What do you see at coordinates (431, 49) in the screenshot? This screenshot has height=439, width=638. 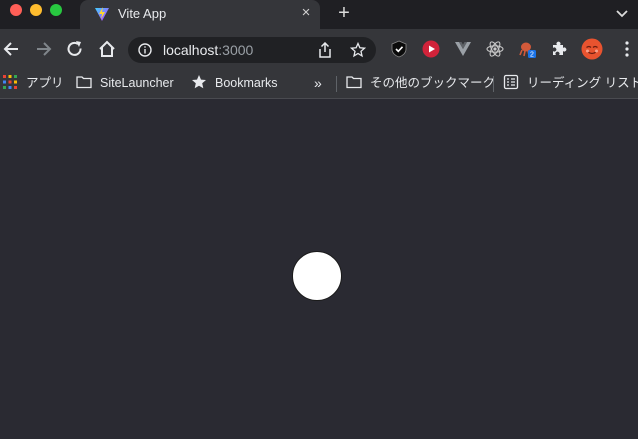 I see `play-extension-icon` at bounding box center [431, 49].